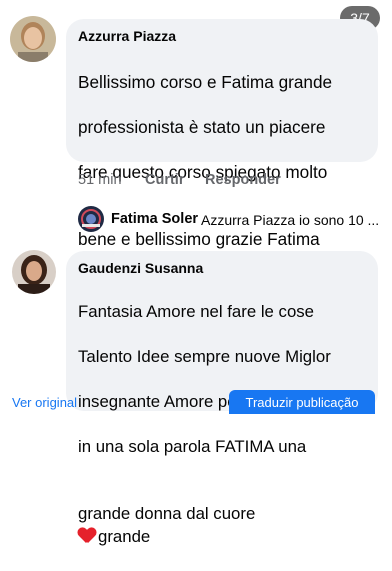  What do you see at coordinates (33, 39) in the screenshot?
I see `avatar-azzurra` at bounding box center [33, 39].